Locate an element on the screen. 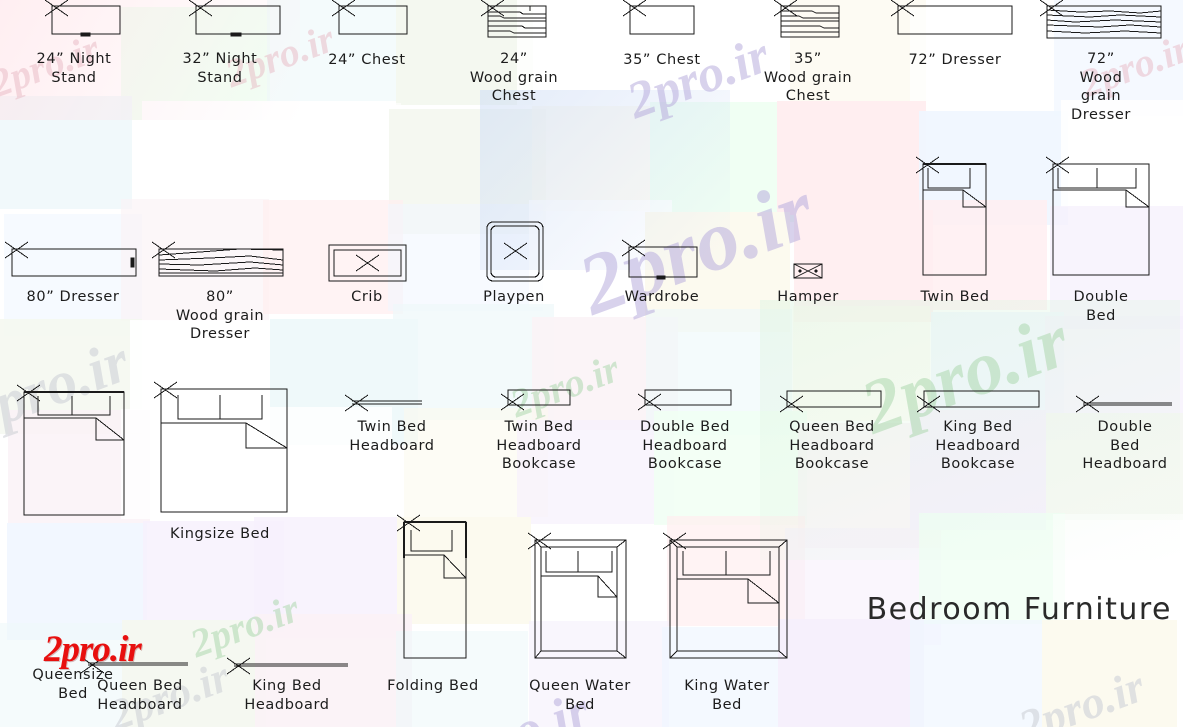 The width and height of the screenshot is (1183, 727). block-label-night-stand-32: 32” Night Stand is located at coordinates (220, 68).